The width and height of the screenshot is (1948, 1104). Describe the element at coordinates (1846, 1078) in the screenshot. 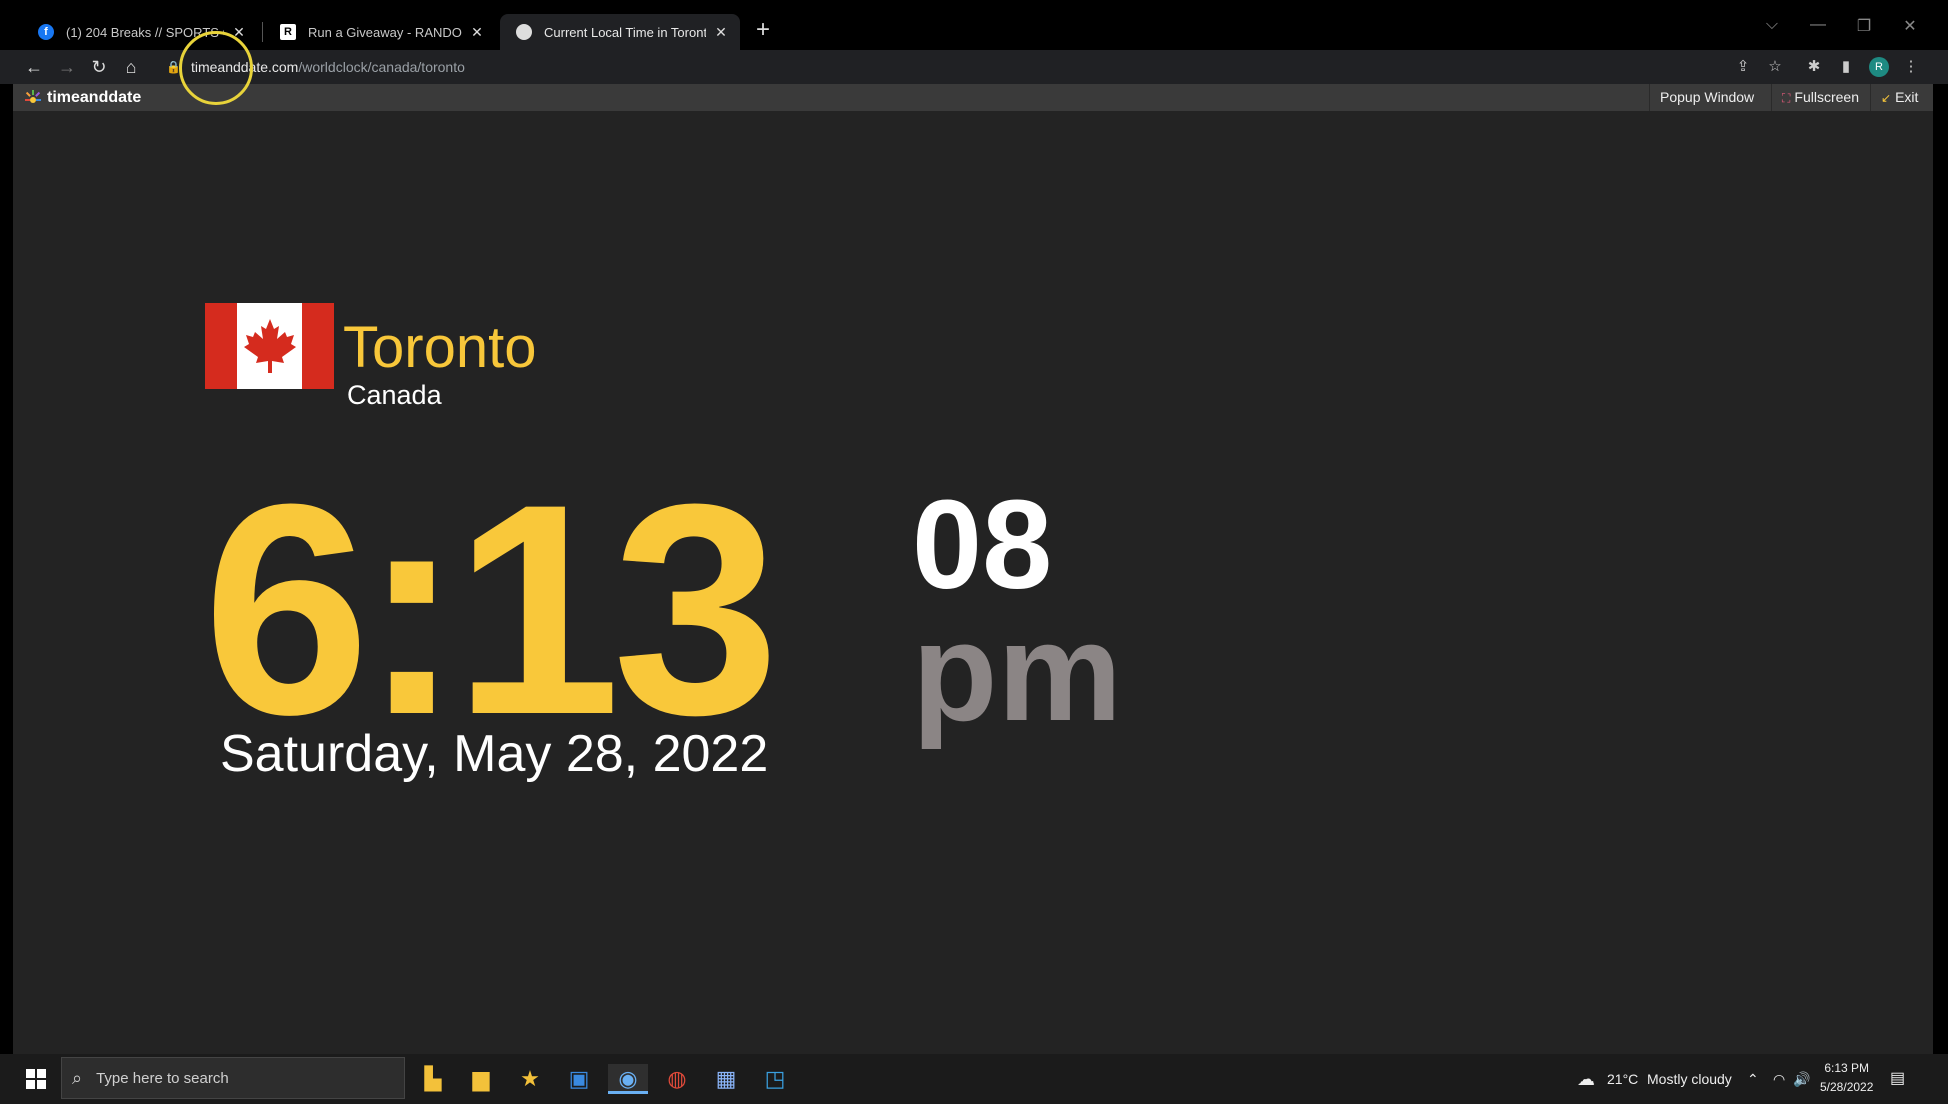

I see `taskbar-clock: 6:13 PM 5/28/2022` at that location.